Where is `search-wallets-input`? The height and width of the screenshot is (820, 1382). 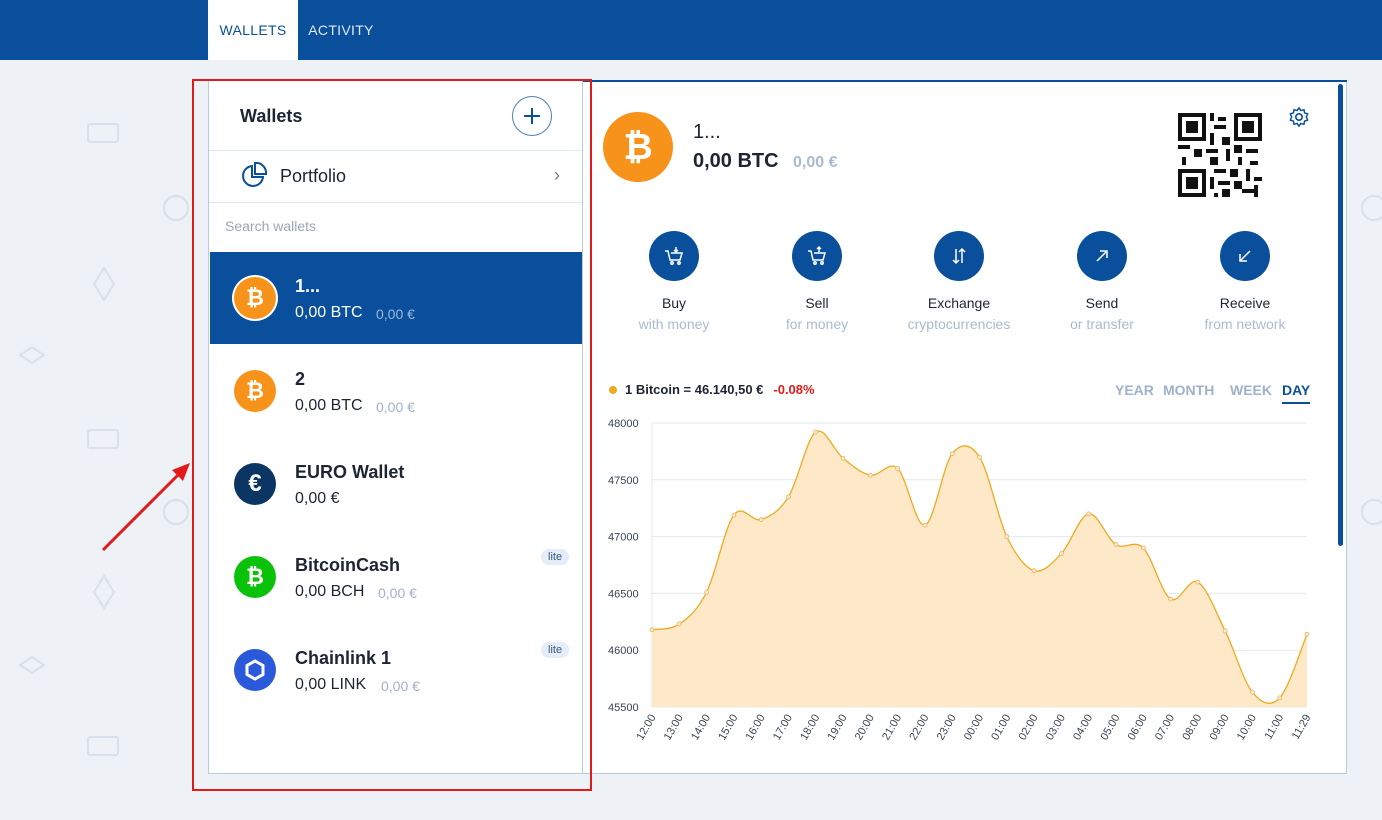 search-wallets-input is located at coordinates (395, 226).